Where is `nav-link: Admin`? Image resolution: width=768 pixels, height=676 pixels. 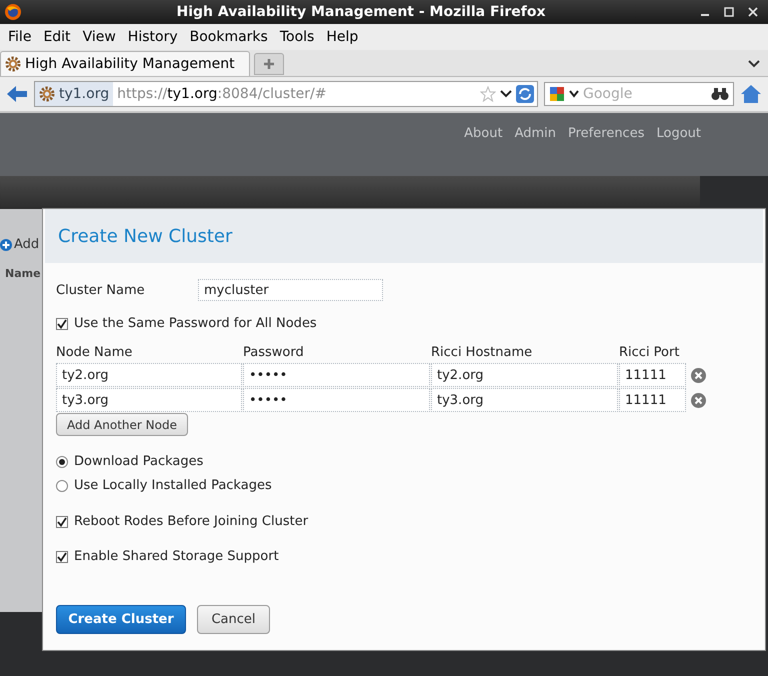
nav-link: Admin is located at coordinates (535, 133).